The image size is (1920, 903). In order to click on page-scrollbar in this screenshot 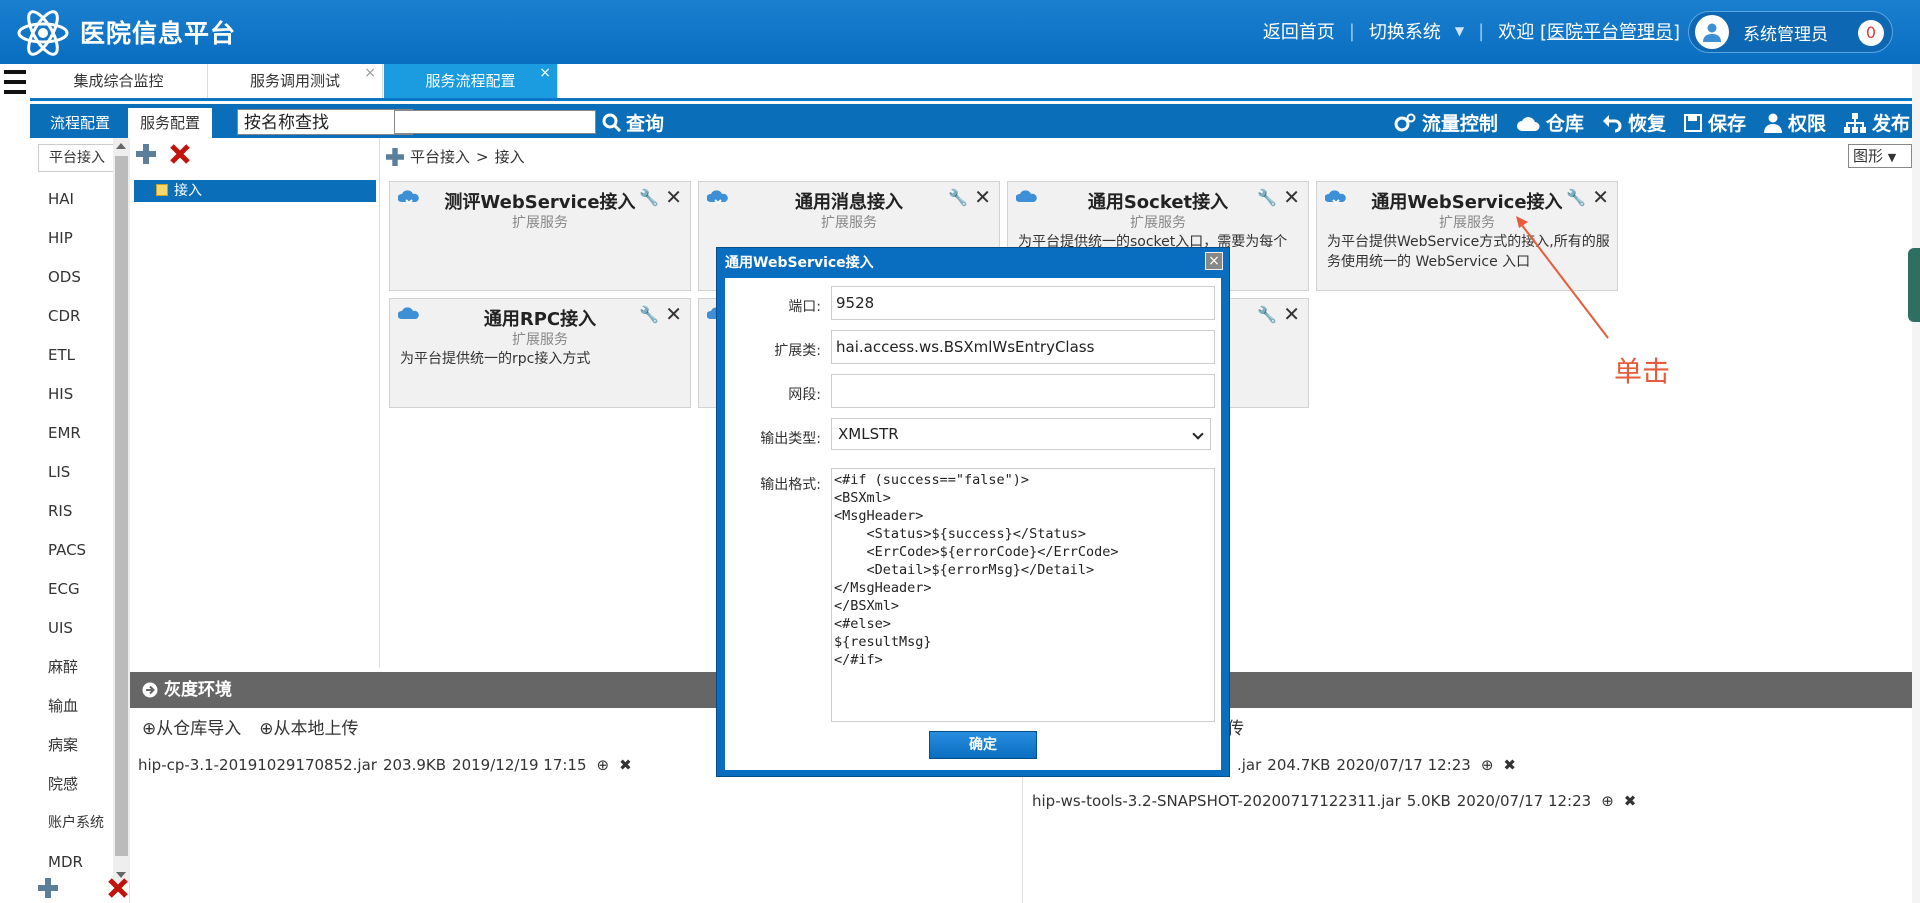, I will do `click(1916, 483)`.